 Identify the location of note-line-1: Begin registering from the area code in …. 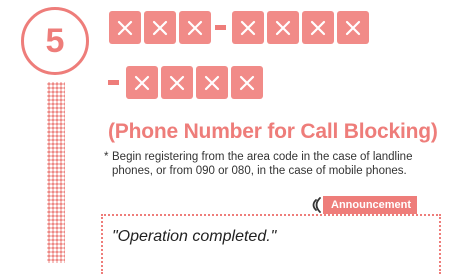
(262, 157).